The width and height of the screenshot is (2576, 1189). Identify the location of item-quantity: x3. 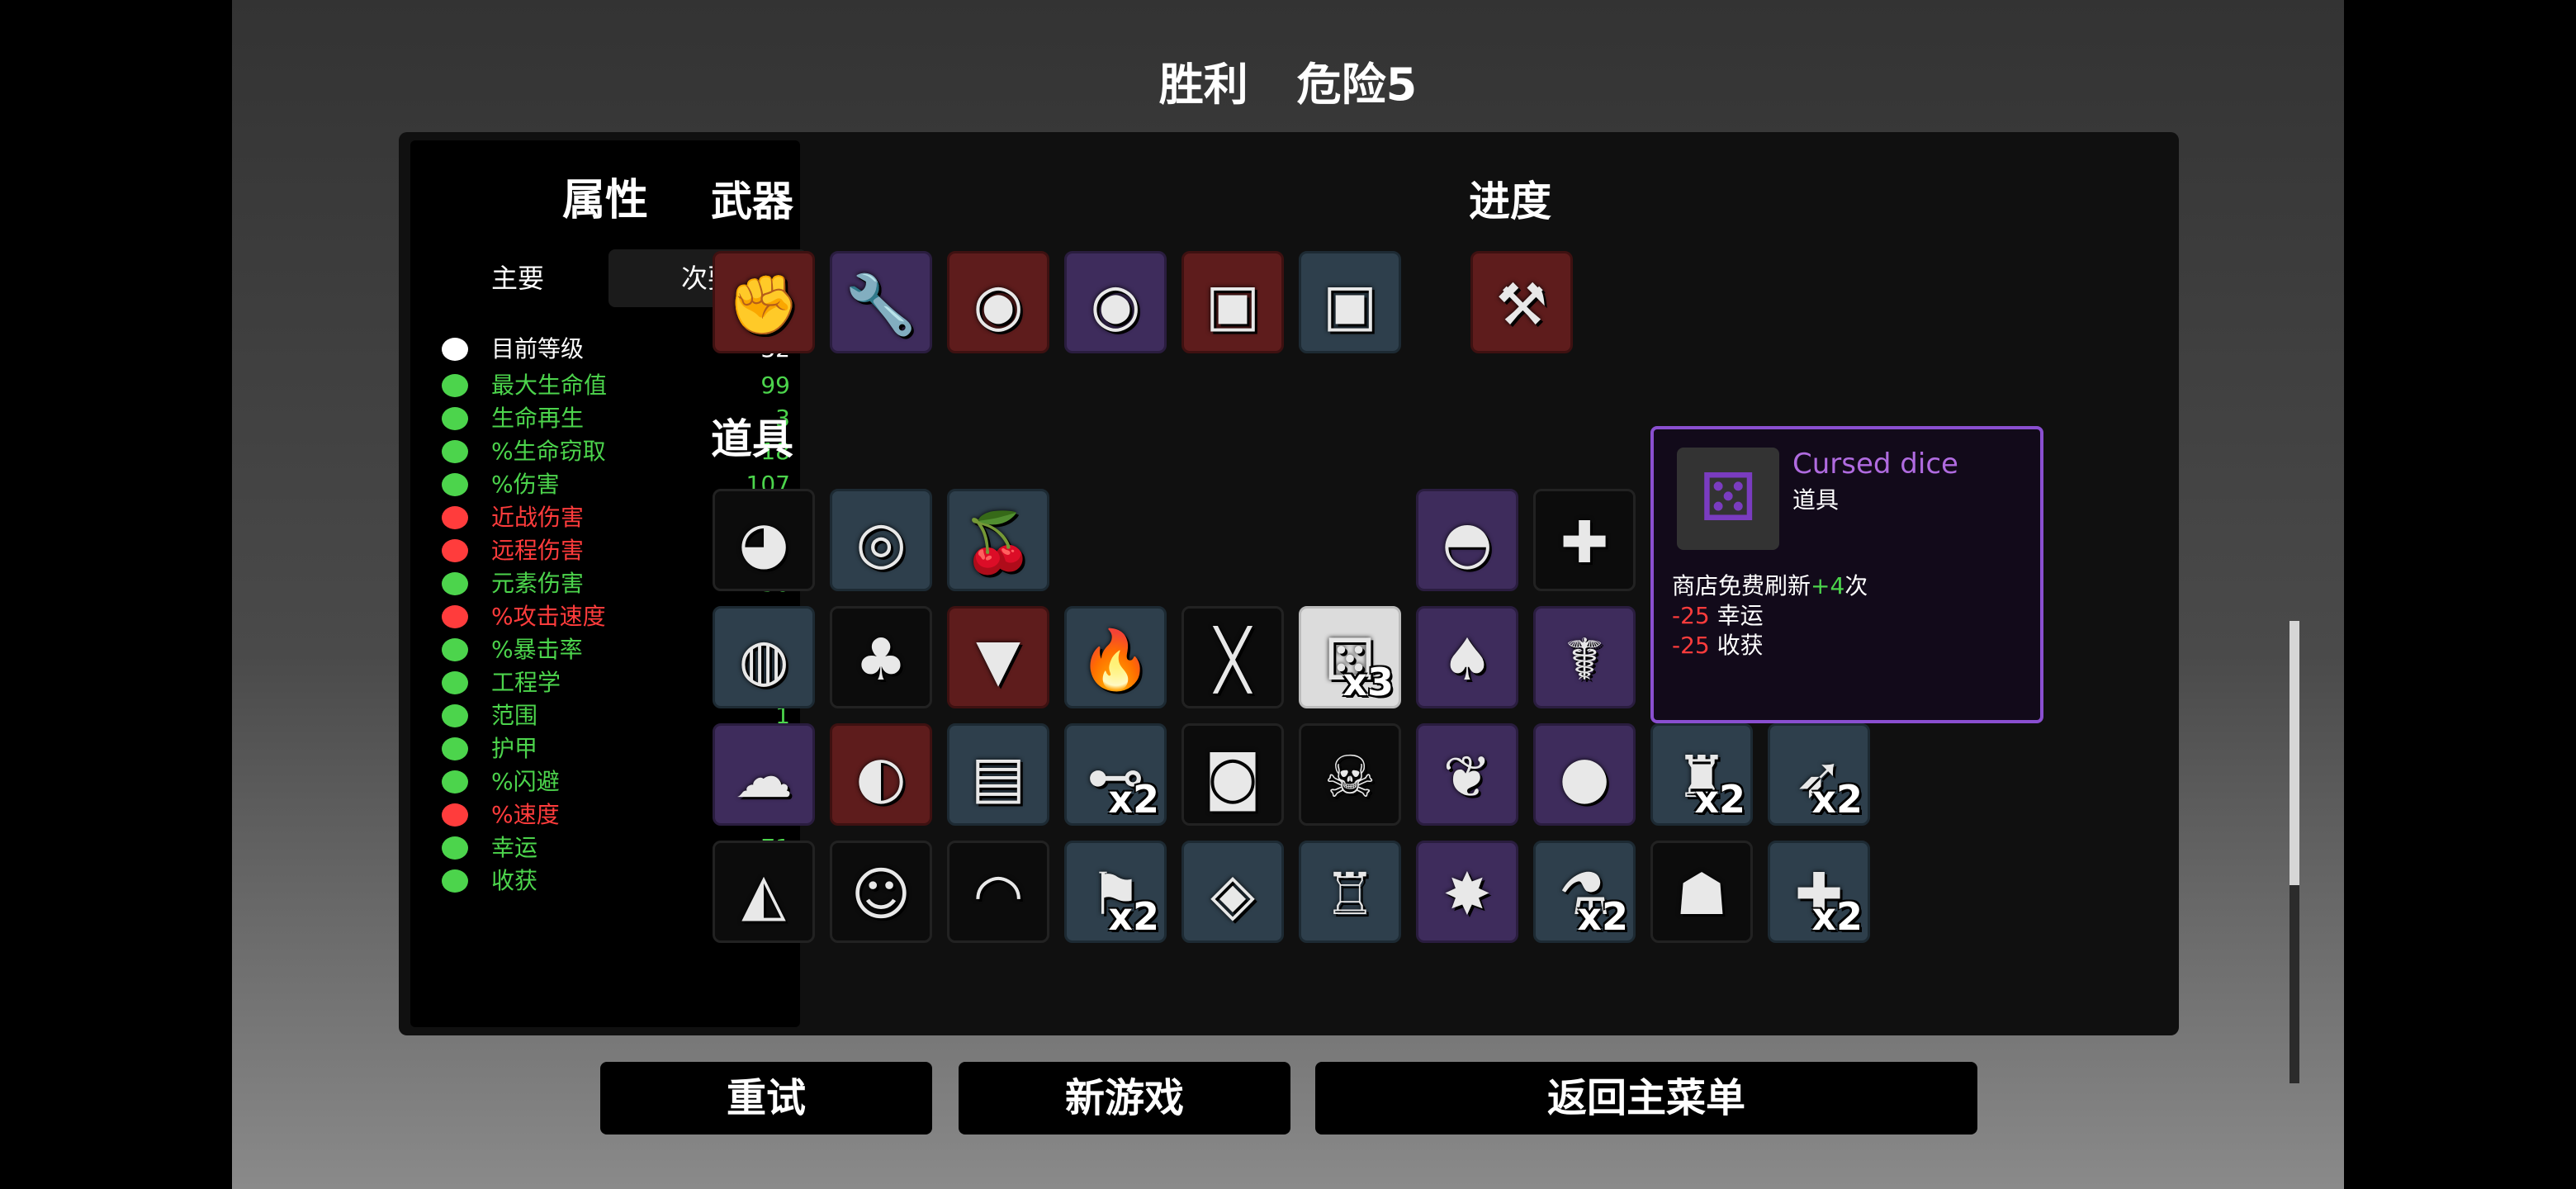
(1368, 682).